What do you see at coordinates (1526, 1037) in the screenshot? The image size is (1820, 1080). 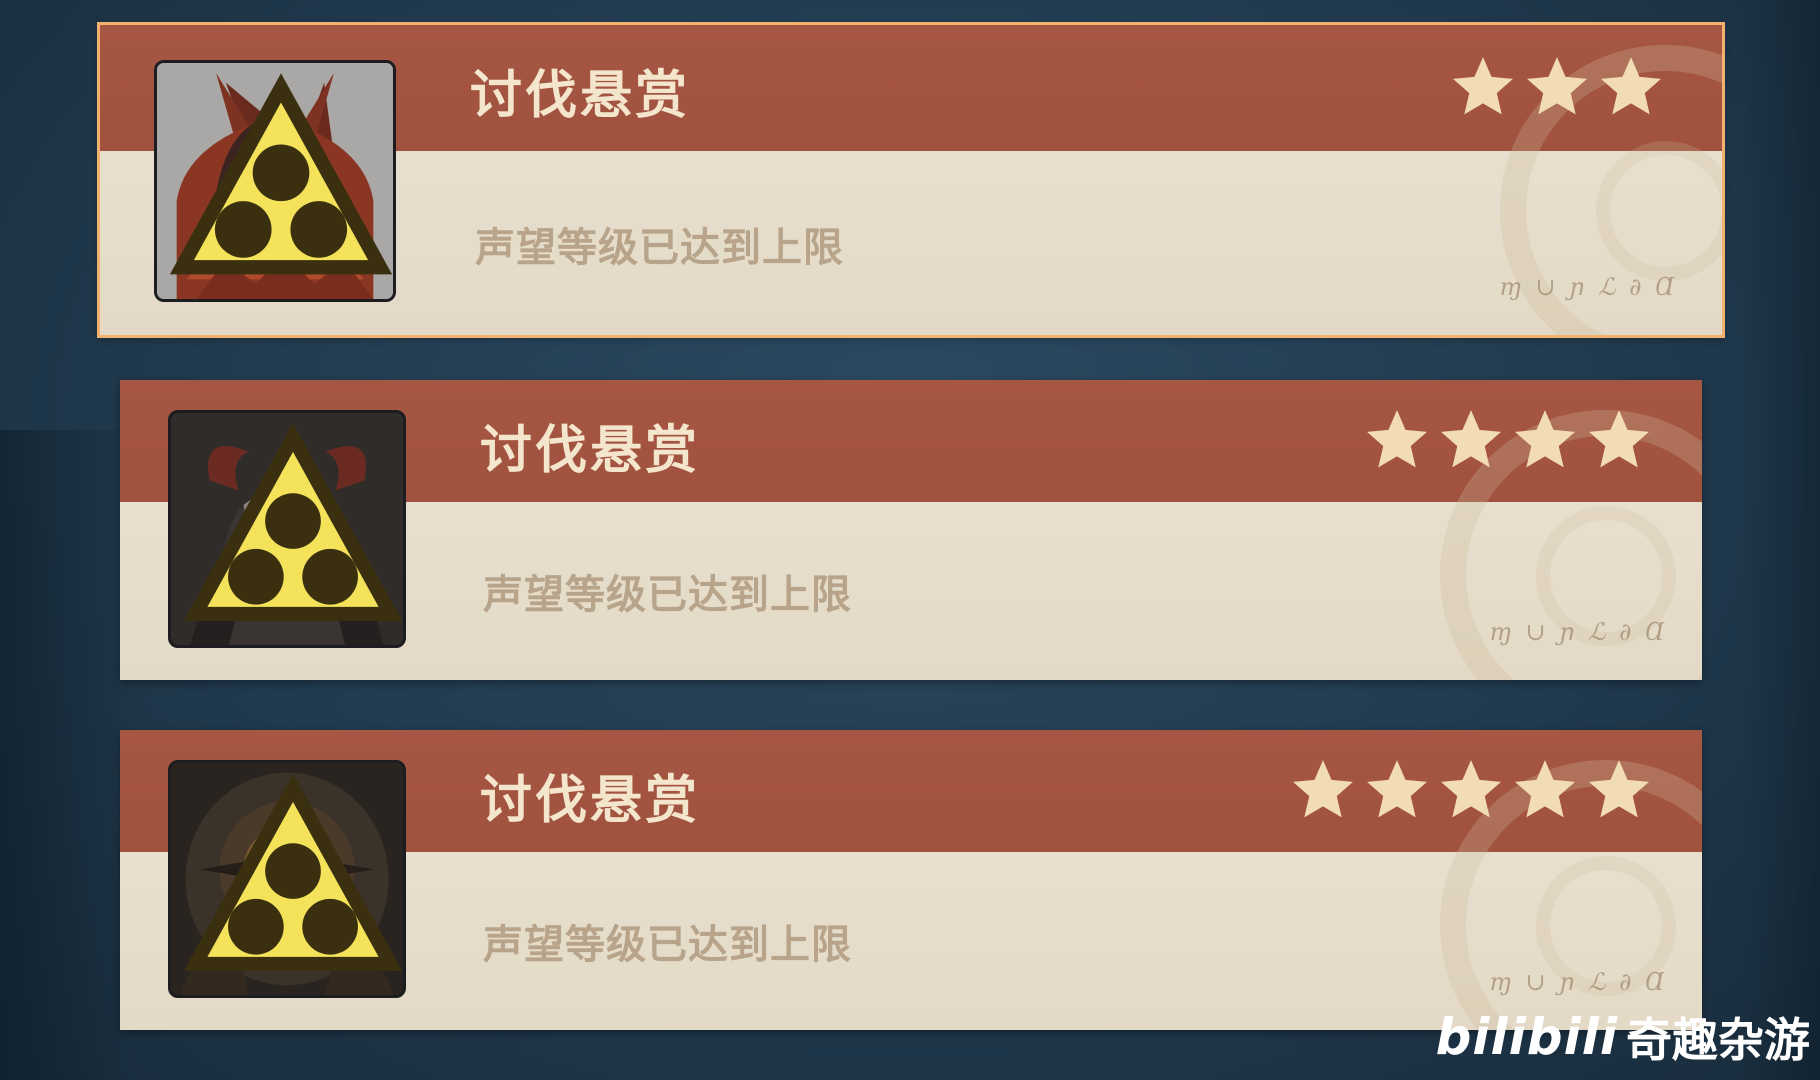 I see `bilibili-logo: bilibili` at bounding box center [1526, 1037].